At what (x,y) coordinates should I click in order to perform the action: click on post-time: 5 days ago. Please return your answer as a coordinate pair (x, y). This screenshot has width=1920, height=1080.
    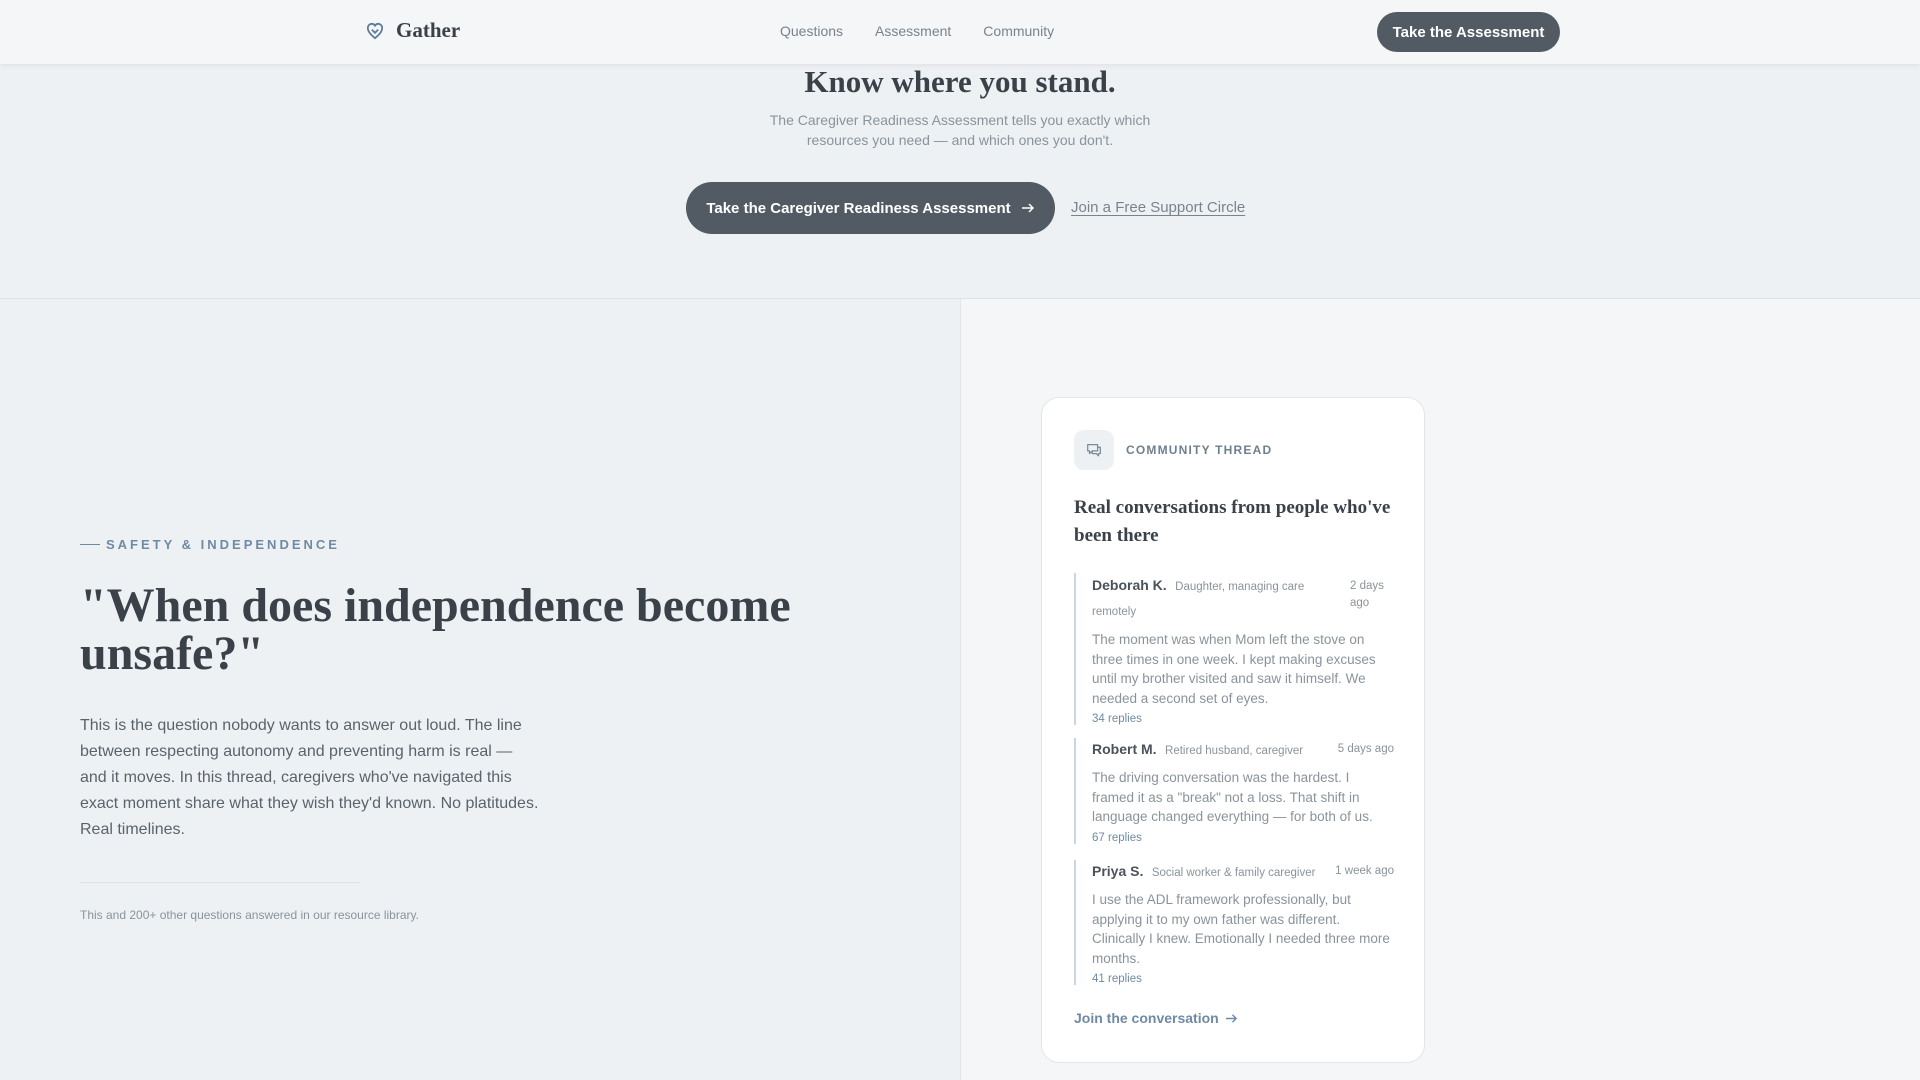
    Looking at the image, I should click on (1365, 749).